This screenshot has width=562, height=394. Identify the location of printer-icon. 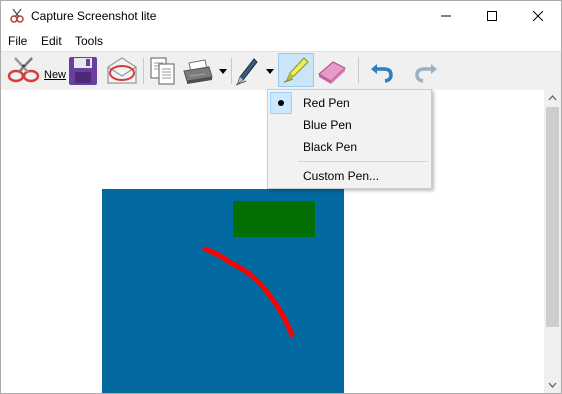
(198, 71).